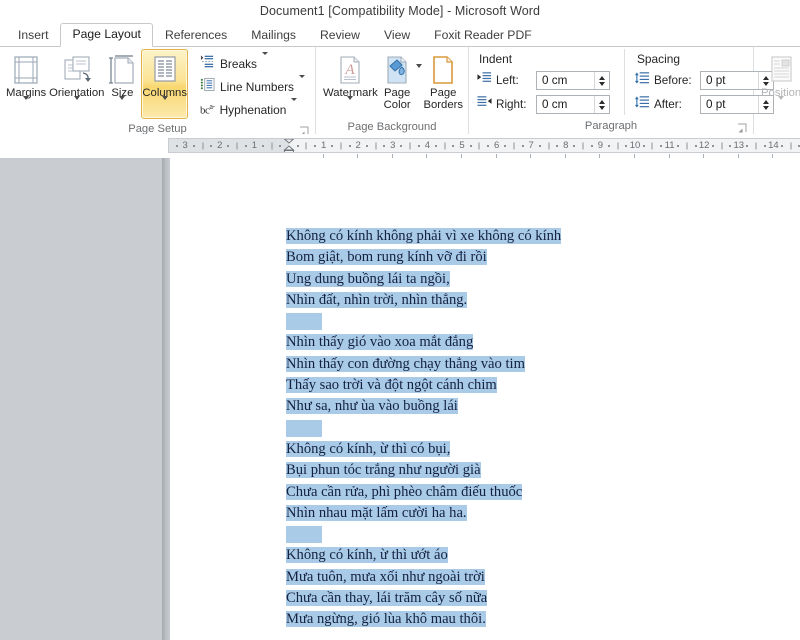 This screenshot has width=800, height=640. Describe the element at coordinates (196, 35) in the screenshot. I see `tab-references: References` at that location.